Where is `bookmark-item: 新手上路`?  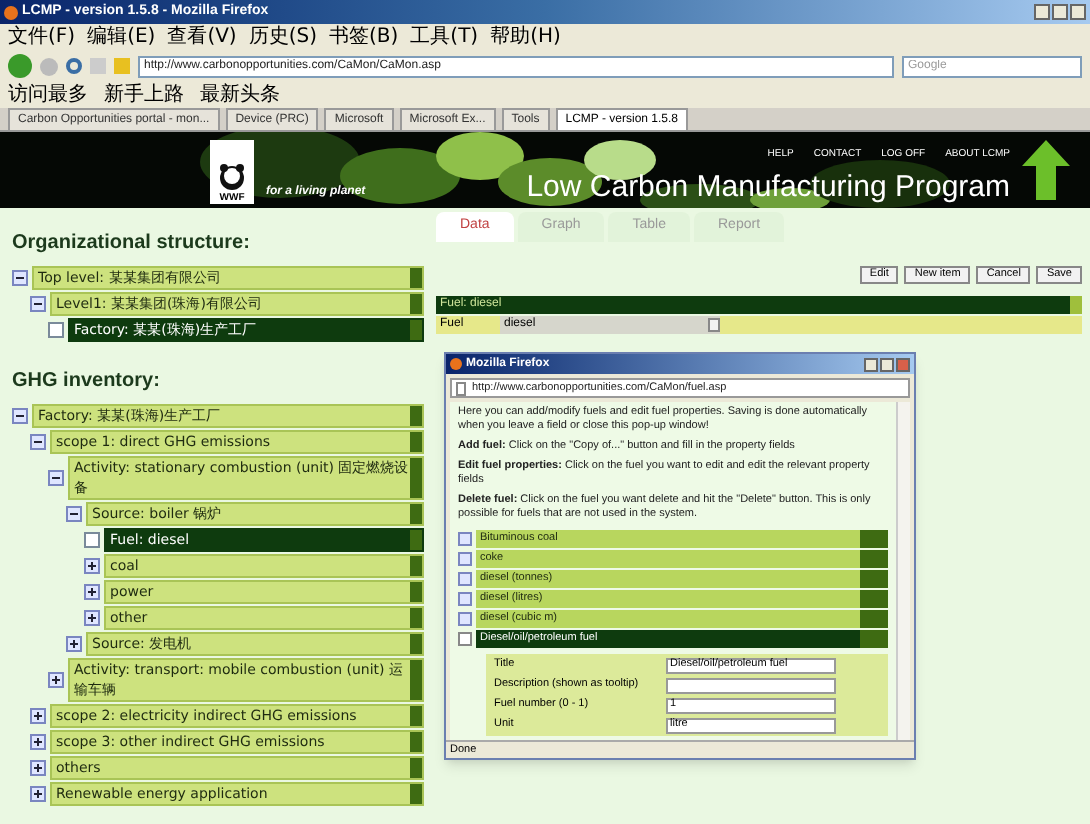
bookmark-item: 新手上路 is located at coordinates (144, 95).